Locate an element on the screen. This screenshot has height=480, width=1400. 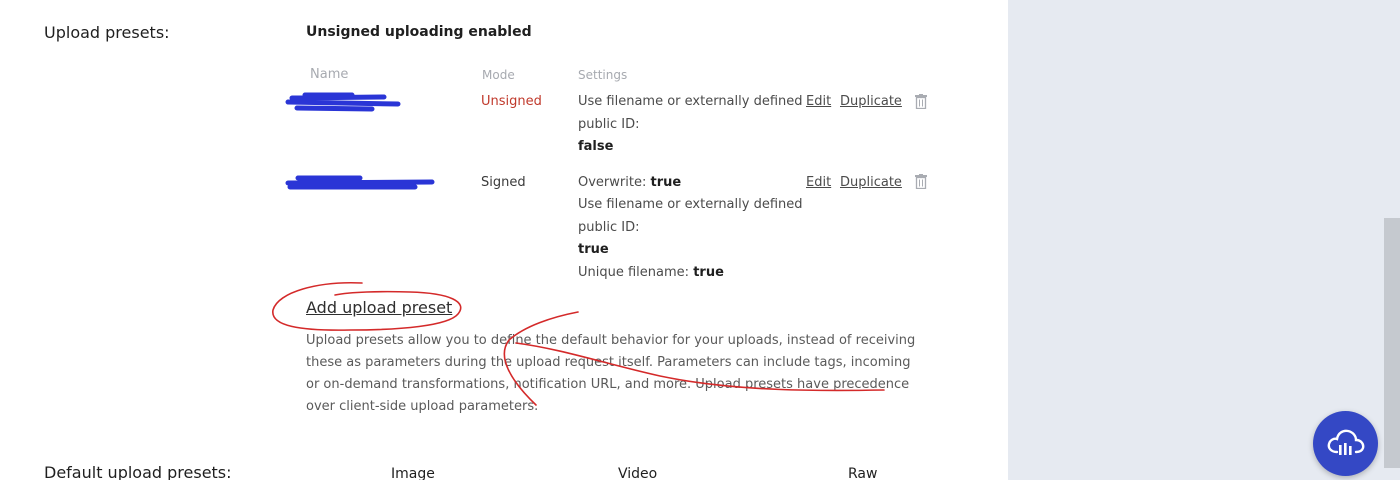
column-header-name: Name is located at coordinates (329, 74).